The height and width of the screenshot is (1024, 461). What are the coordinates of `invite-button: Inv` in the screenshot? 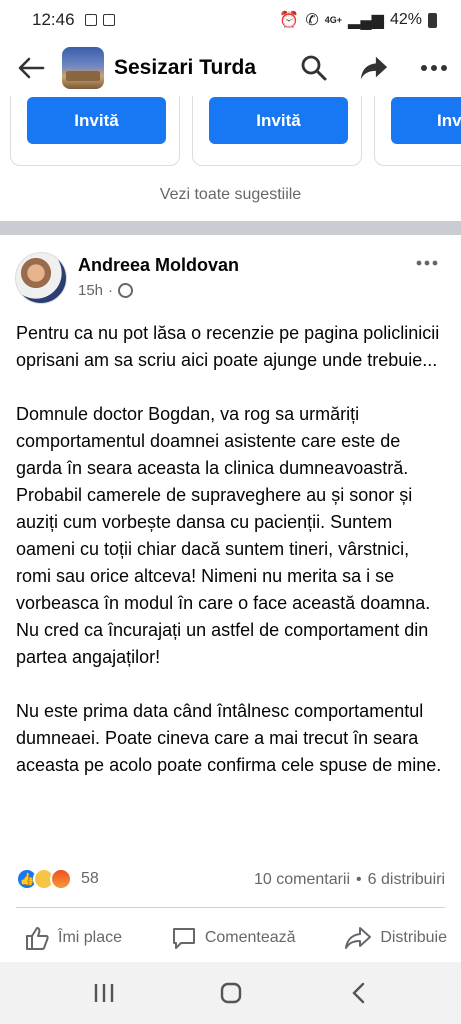 It's located at (426, 120).